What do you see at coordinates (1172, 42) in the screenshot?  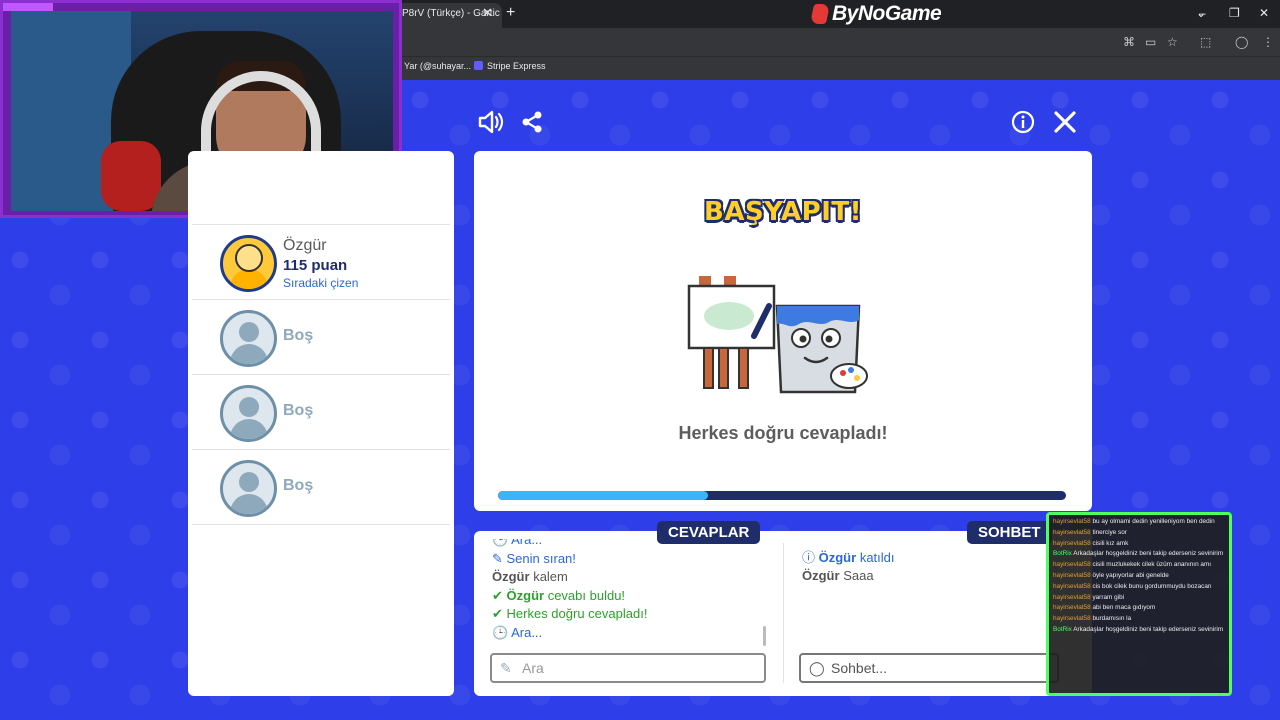 I see `star-icon: ☆` at bounding box center [1172, 42].